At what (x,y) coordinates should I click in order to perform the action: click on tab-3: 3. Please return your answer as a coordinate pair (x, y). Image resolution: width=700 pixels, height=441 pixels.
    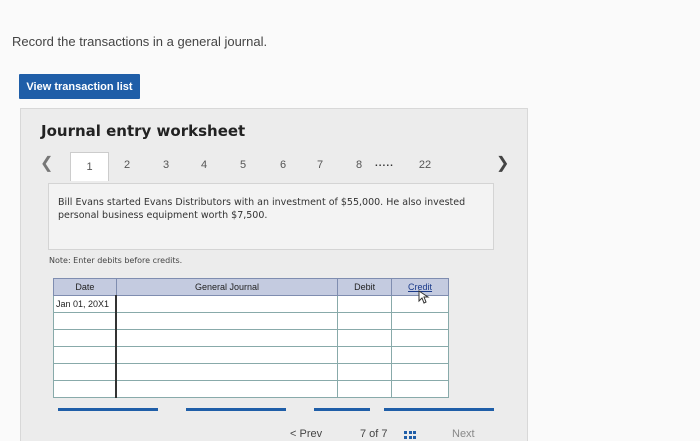
    Looking at the image, I should click on (166, 164).